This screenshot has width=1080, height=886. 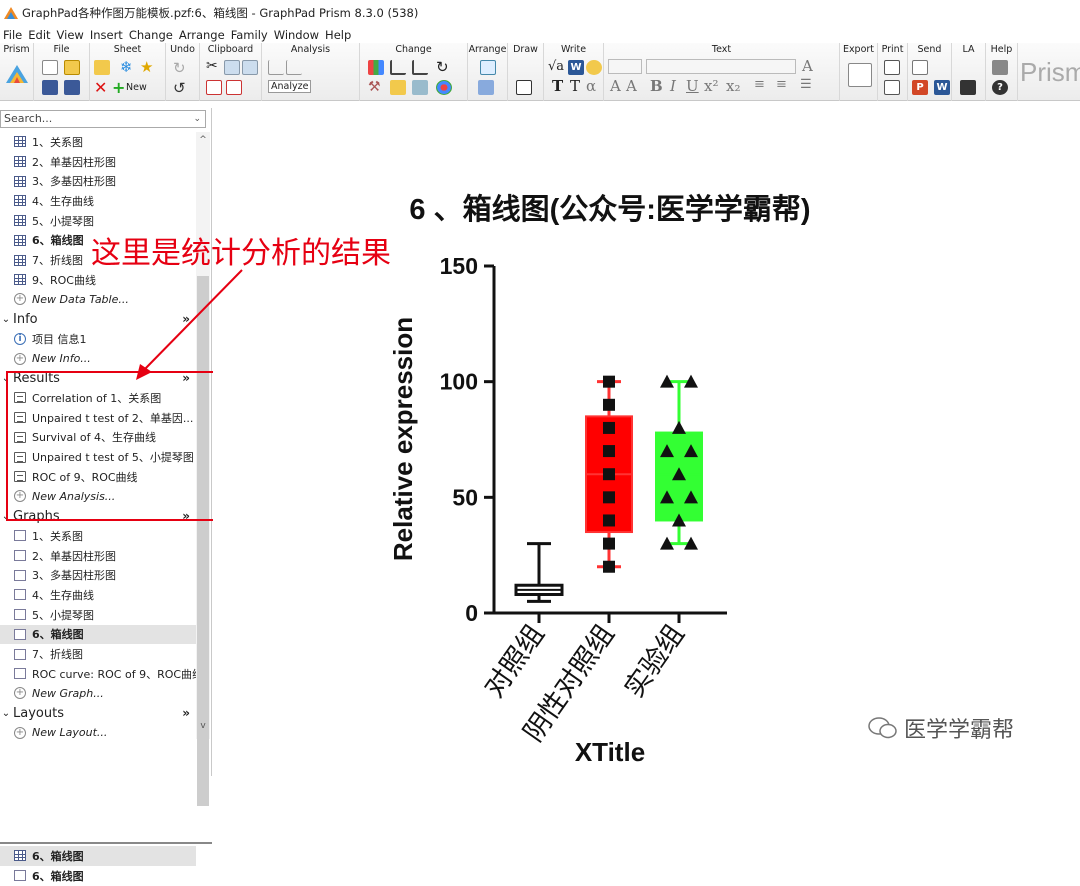 What do you see at coordinates (721, 66) in the screenshot?
I see `font-family-select` at bounding box center [721, 66].